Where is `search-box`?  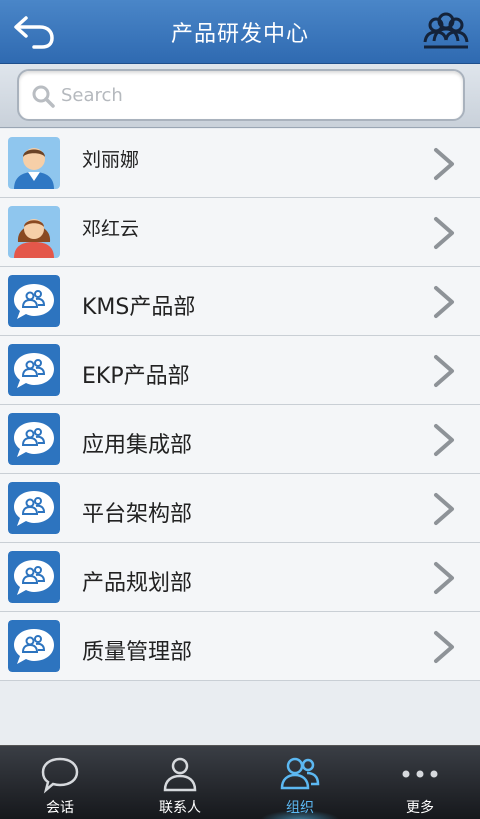 search-box is located at coordinates (241, 95).